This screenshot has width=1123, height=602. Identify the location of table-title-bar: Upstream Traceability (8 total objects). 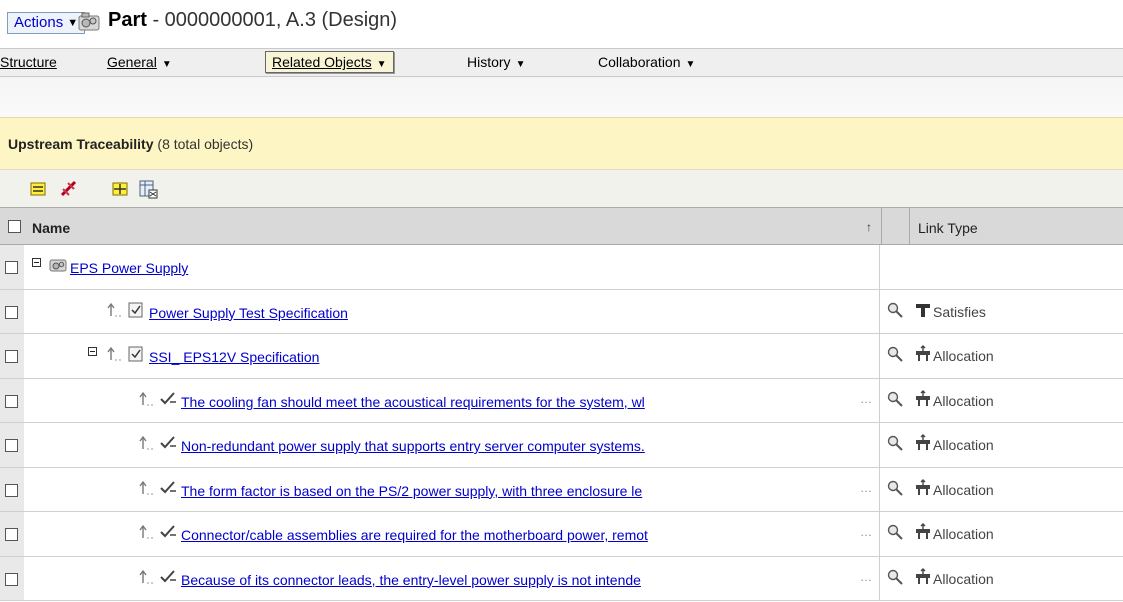
(561, 143).